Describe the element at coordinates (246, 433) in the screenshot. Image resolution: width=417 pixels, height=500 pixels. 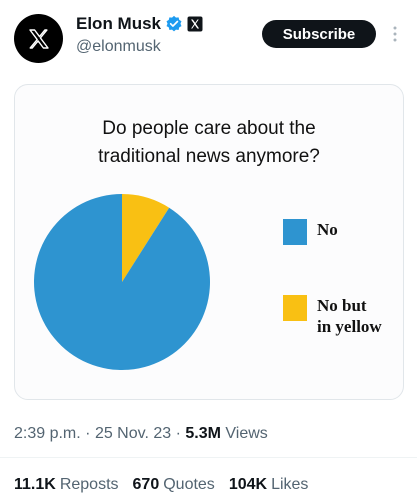
I see `views-label: Views` at that location.